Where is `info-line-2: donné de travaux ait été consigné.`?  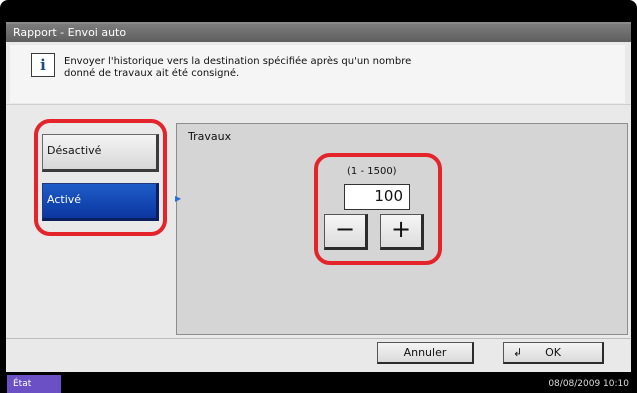
info-line-2: donné de travaux ait été consigné. is located at coordinates (152, 73).